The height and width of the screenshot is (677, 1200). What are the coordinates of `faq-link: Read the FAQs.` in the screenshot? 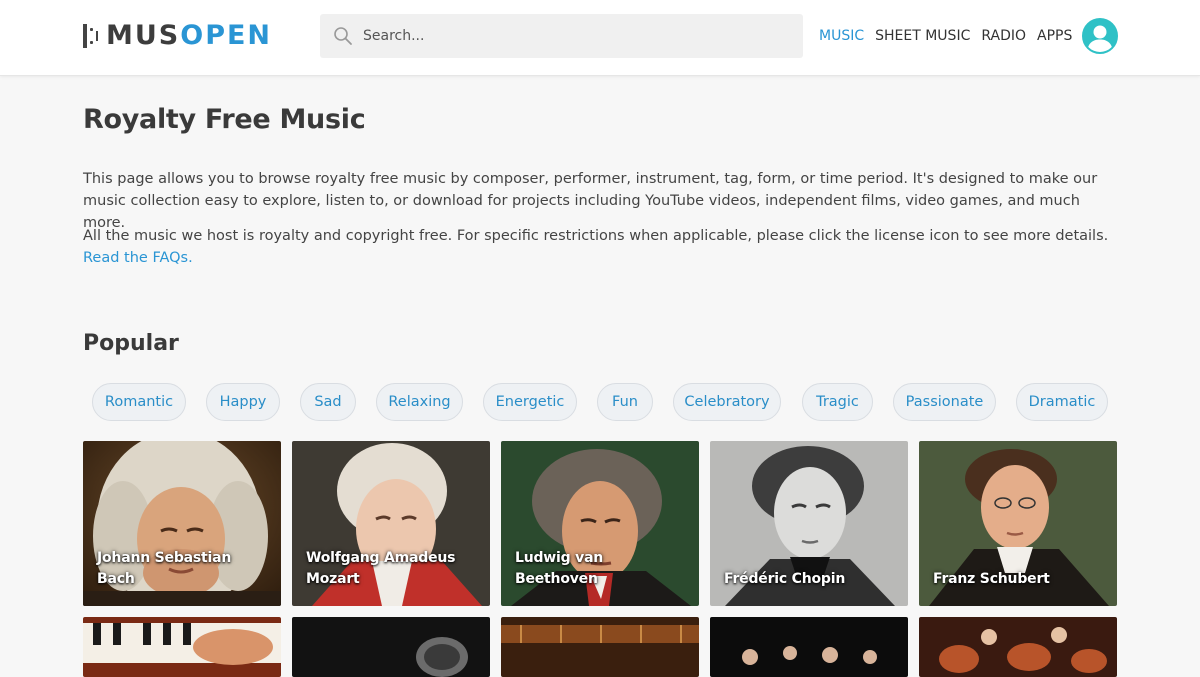 It's located at (138, 258).